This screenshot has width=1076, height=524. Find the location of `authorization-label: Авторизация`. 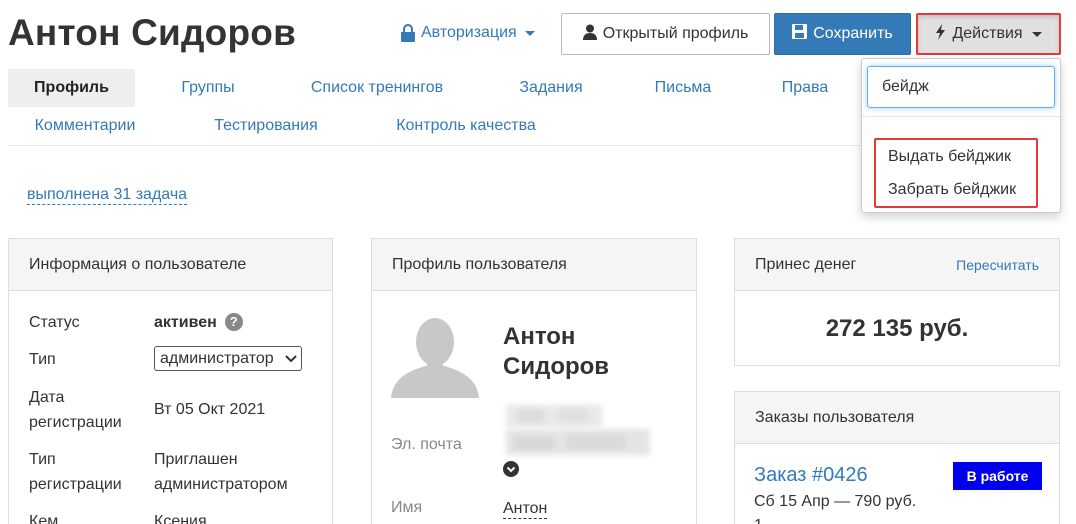

authorization-label: Авторизация is located at coordinates (469, 32).